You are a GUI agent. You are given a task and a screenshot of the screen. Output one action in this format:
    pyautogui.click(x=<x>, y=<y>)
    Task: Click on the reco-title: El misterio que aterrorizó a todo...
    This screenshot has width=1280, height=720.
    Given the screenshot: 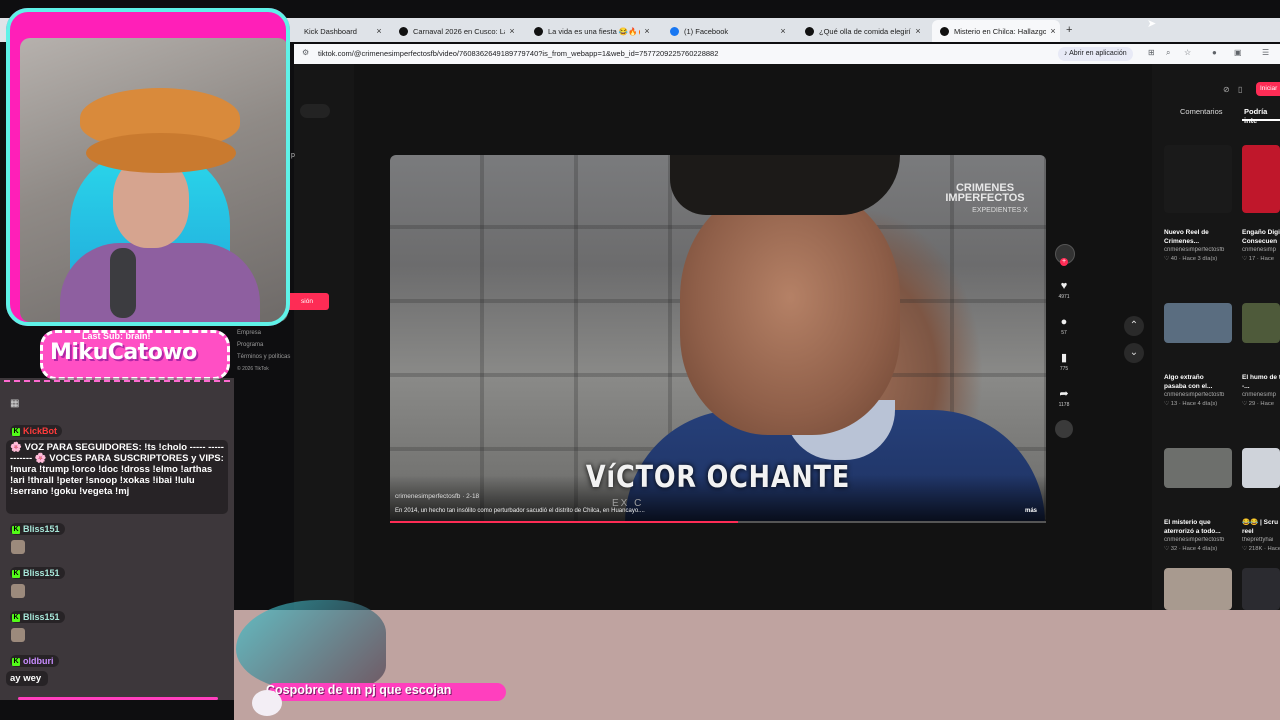 What is the action you would take?
    pyautogui.click(x=1195, y=527)
    